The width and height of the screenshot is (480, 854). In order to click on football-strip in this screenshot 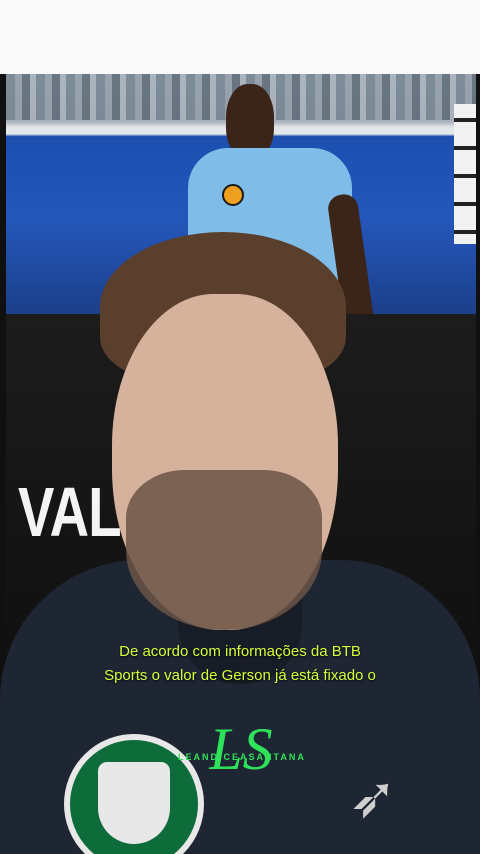, I will do `click(465, 174)`.